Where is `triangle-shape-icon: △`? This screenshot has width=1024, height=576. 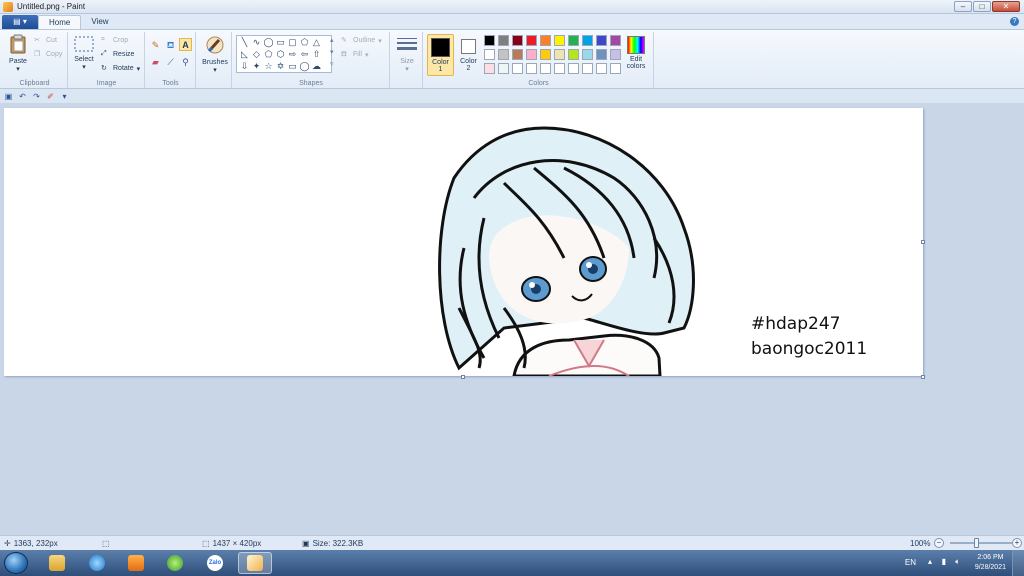
triangle-shape-icon: △ is located at coordinates (316, 42).